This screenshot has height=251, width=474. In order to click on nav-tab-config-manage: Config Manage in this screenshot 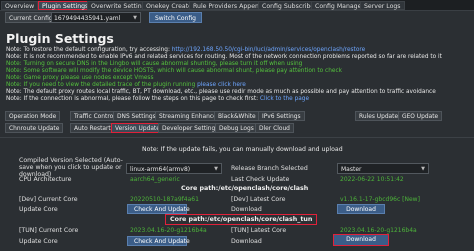, I will do `click(338, 5)`.